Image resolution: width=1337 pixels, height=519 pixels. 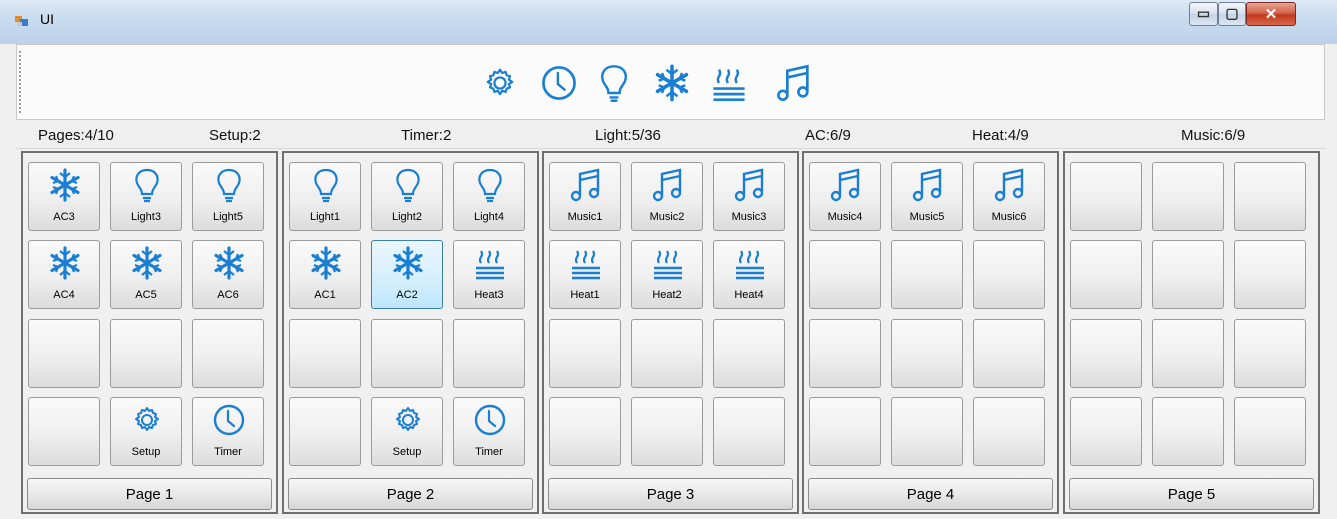 I want to click on tile-label: Music6, so click(x=1009, y=217).